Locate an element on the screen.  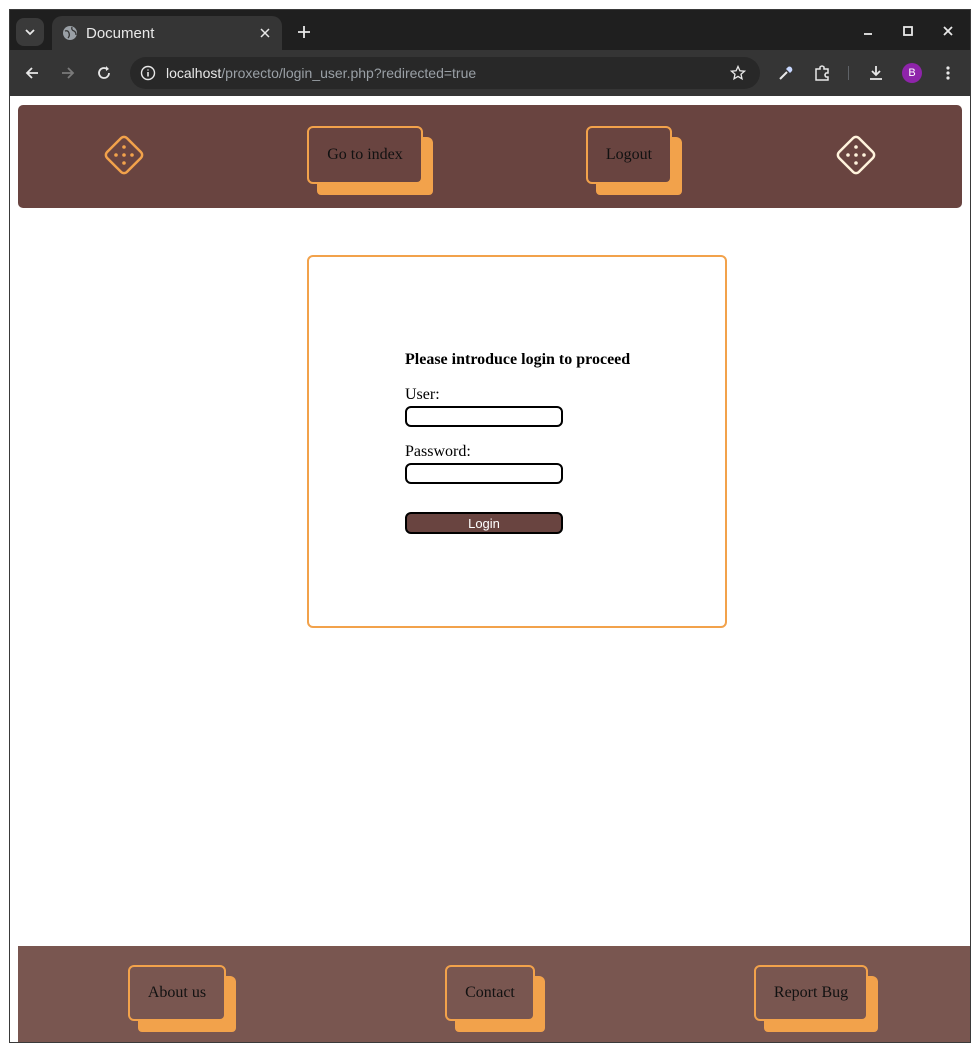
go-to-index-button: Go to index is located at coordinates (365, 155).